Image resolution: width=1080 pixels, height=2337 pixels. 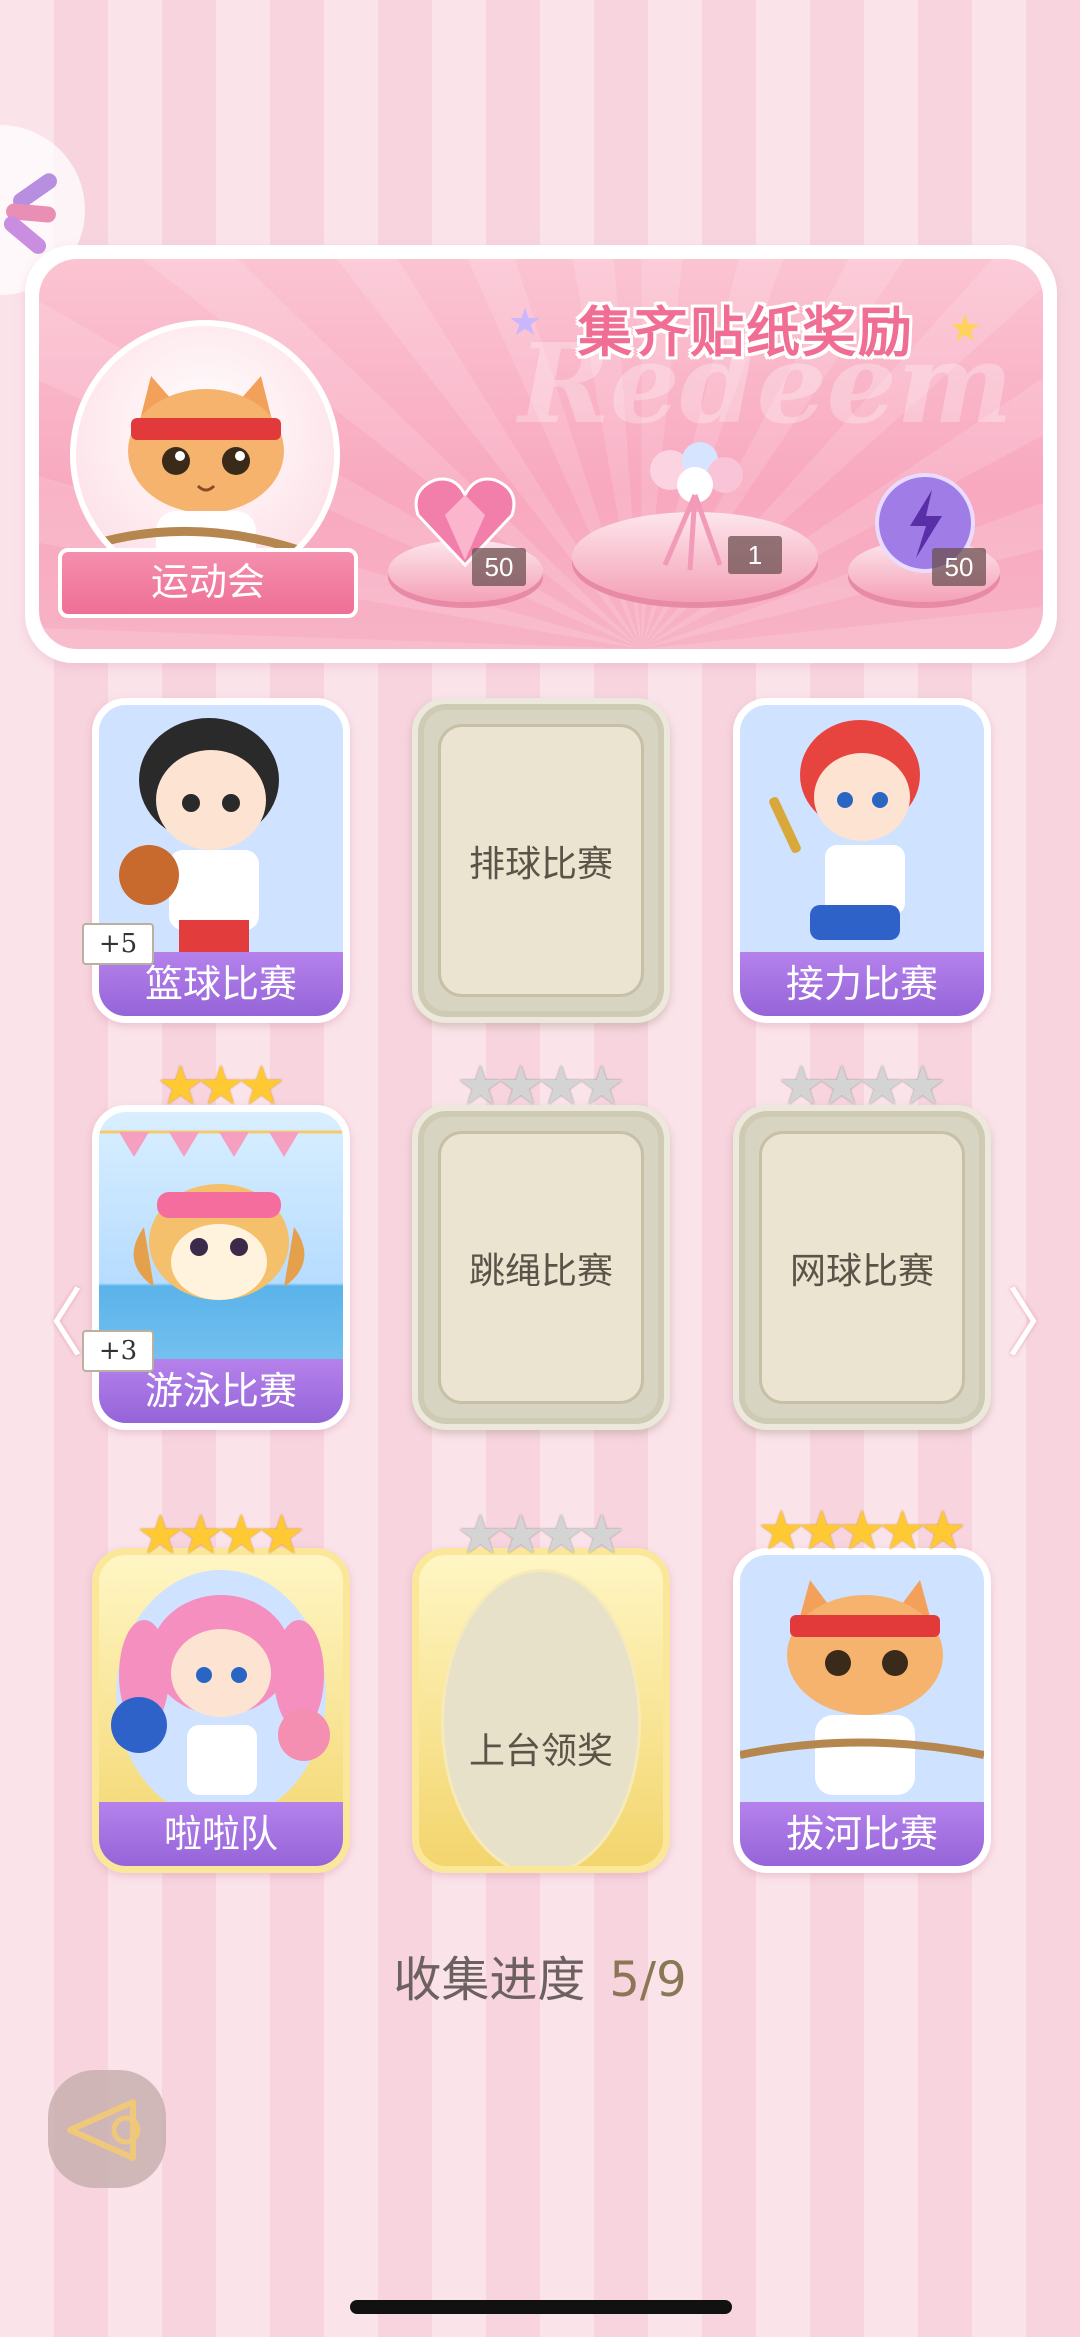 What do you see at coordinates (118, 1351) in the screenshot?
I see `bonus-badge: +3` at bounding box center [118, 1351].